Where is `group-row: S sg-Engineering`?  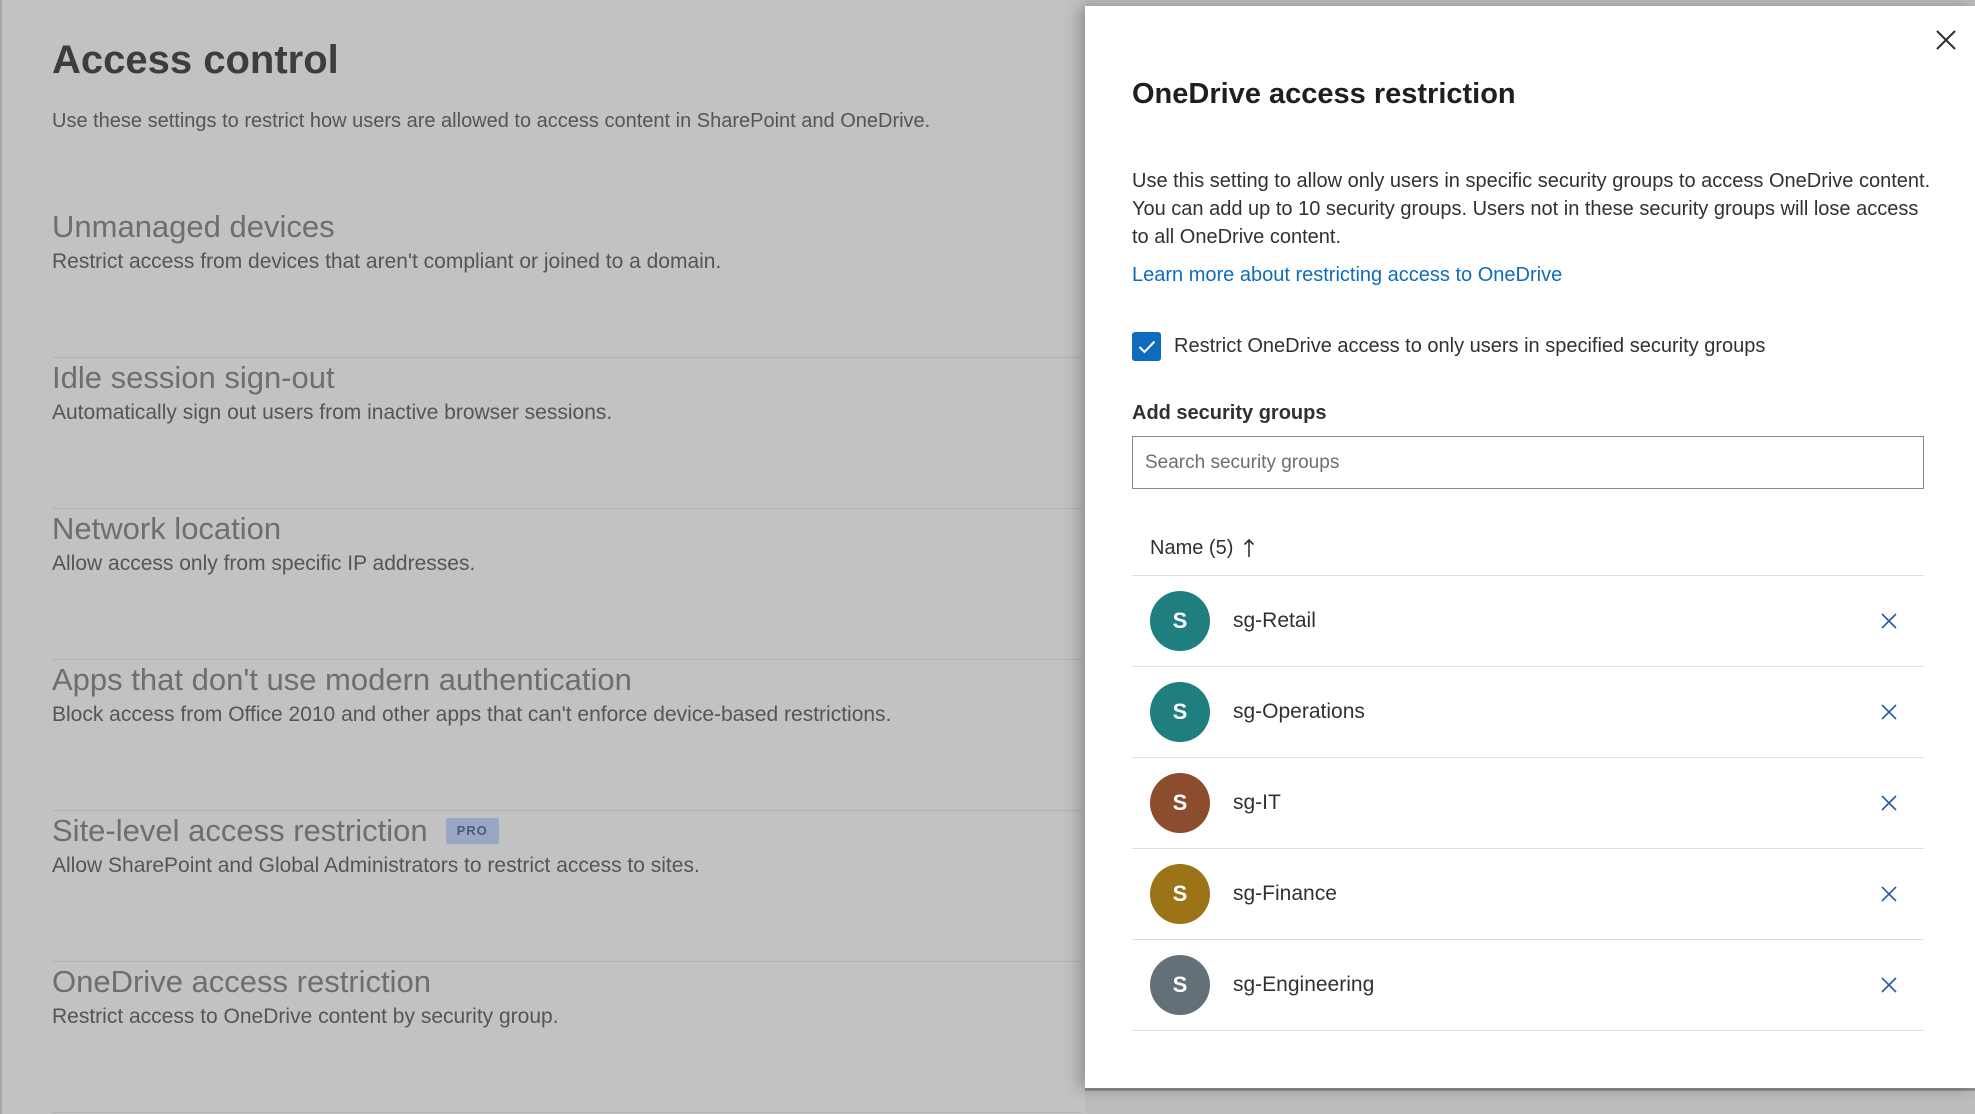
group-row: S sg-Engineering is located at coordinates (1528, 985).